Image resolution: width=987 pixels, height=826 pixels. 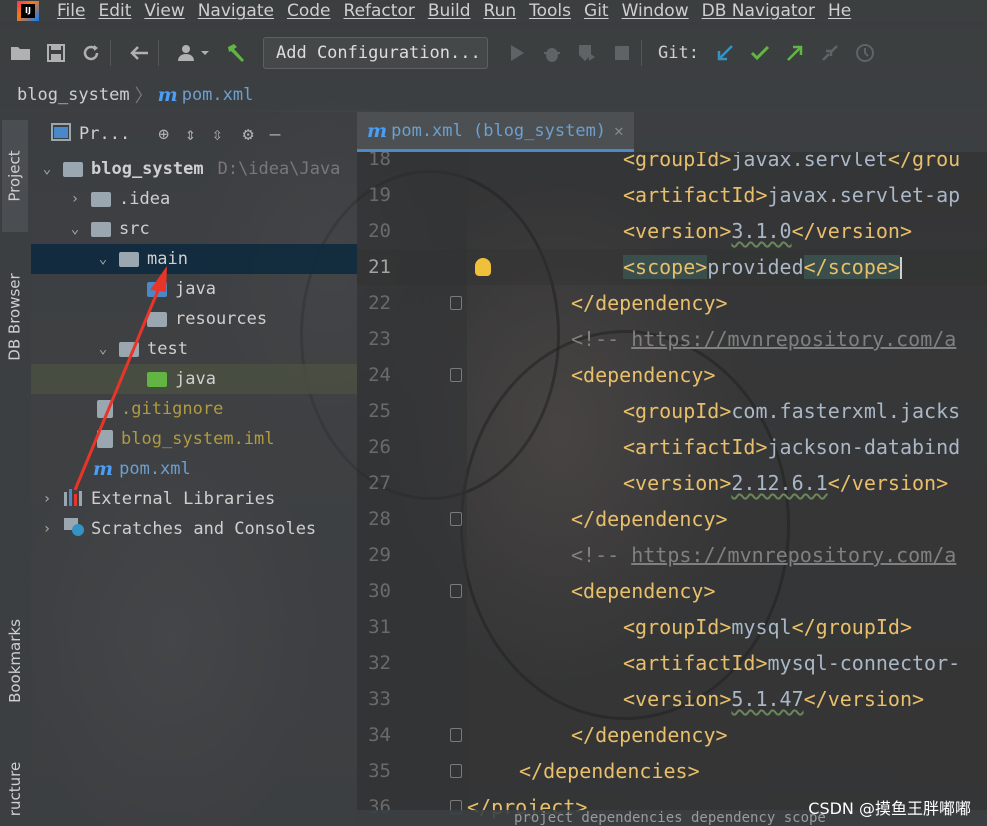 I want to click on back-arrow-icon, so click(x=139, y=53).